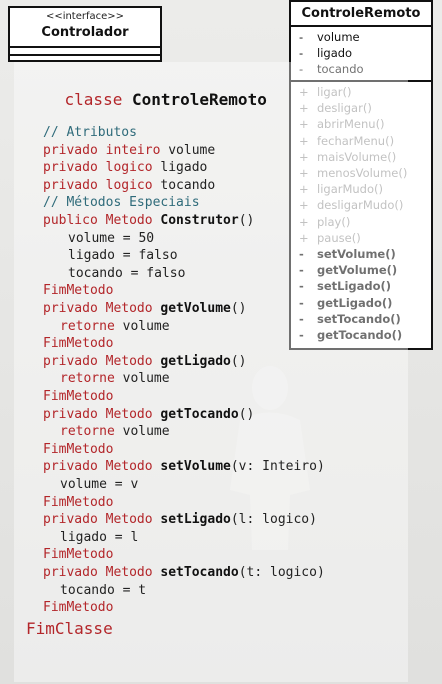 Image resolution: width=442 pixels, height=684 pixels. I want to click on code-text: (v: Inteiro), so click(277, 467).